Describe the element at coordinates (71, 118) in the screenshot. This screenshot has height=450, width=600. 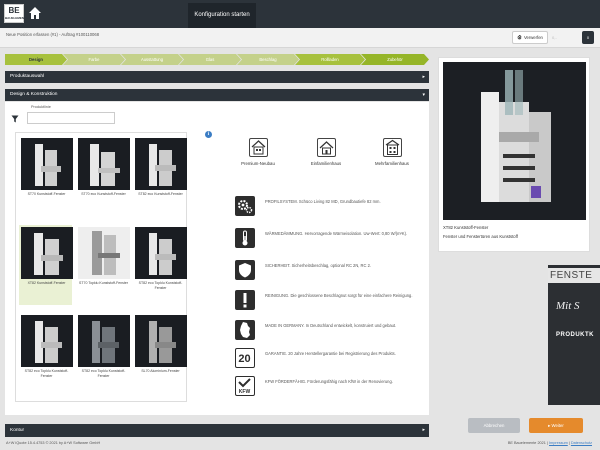
I see `product-line-input` at that location.